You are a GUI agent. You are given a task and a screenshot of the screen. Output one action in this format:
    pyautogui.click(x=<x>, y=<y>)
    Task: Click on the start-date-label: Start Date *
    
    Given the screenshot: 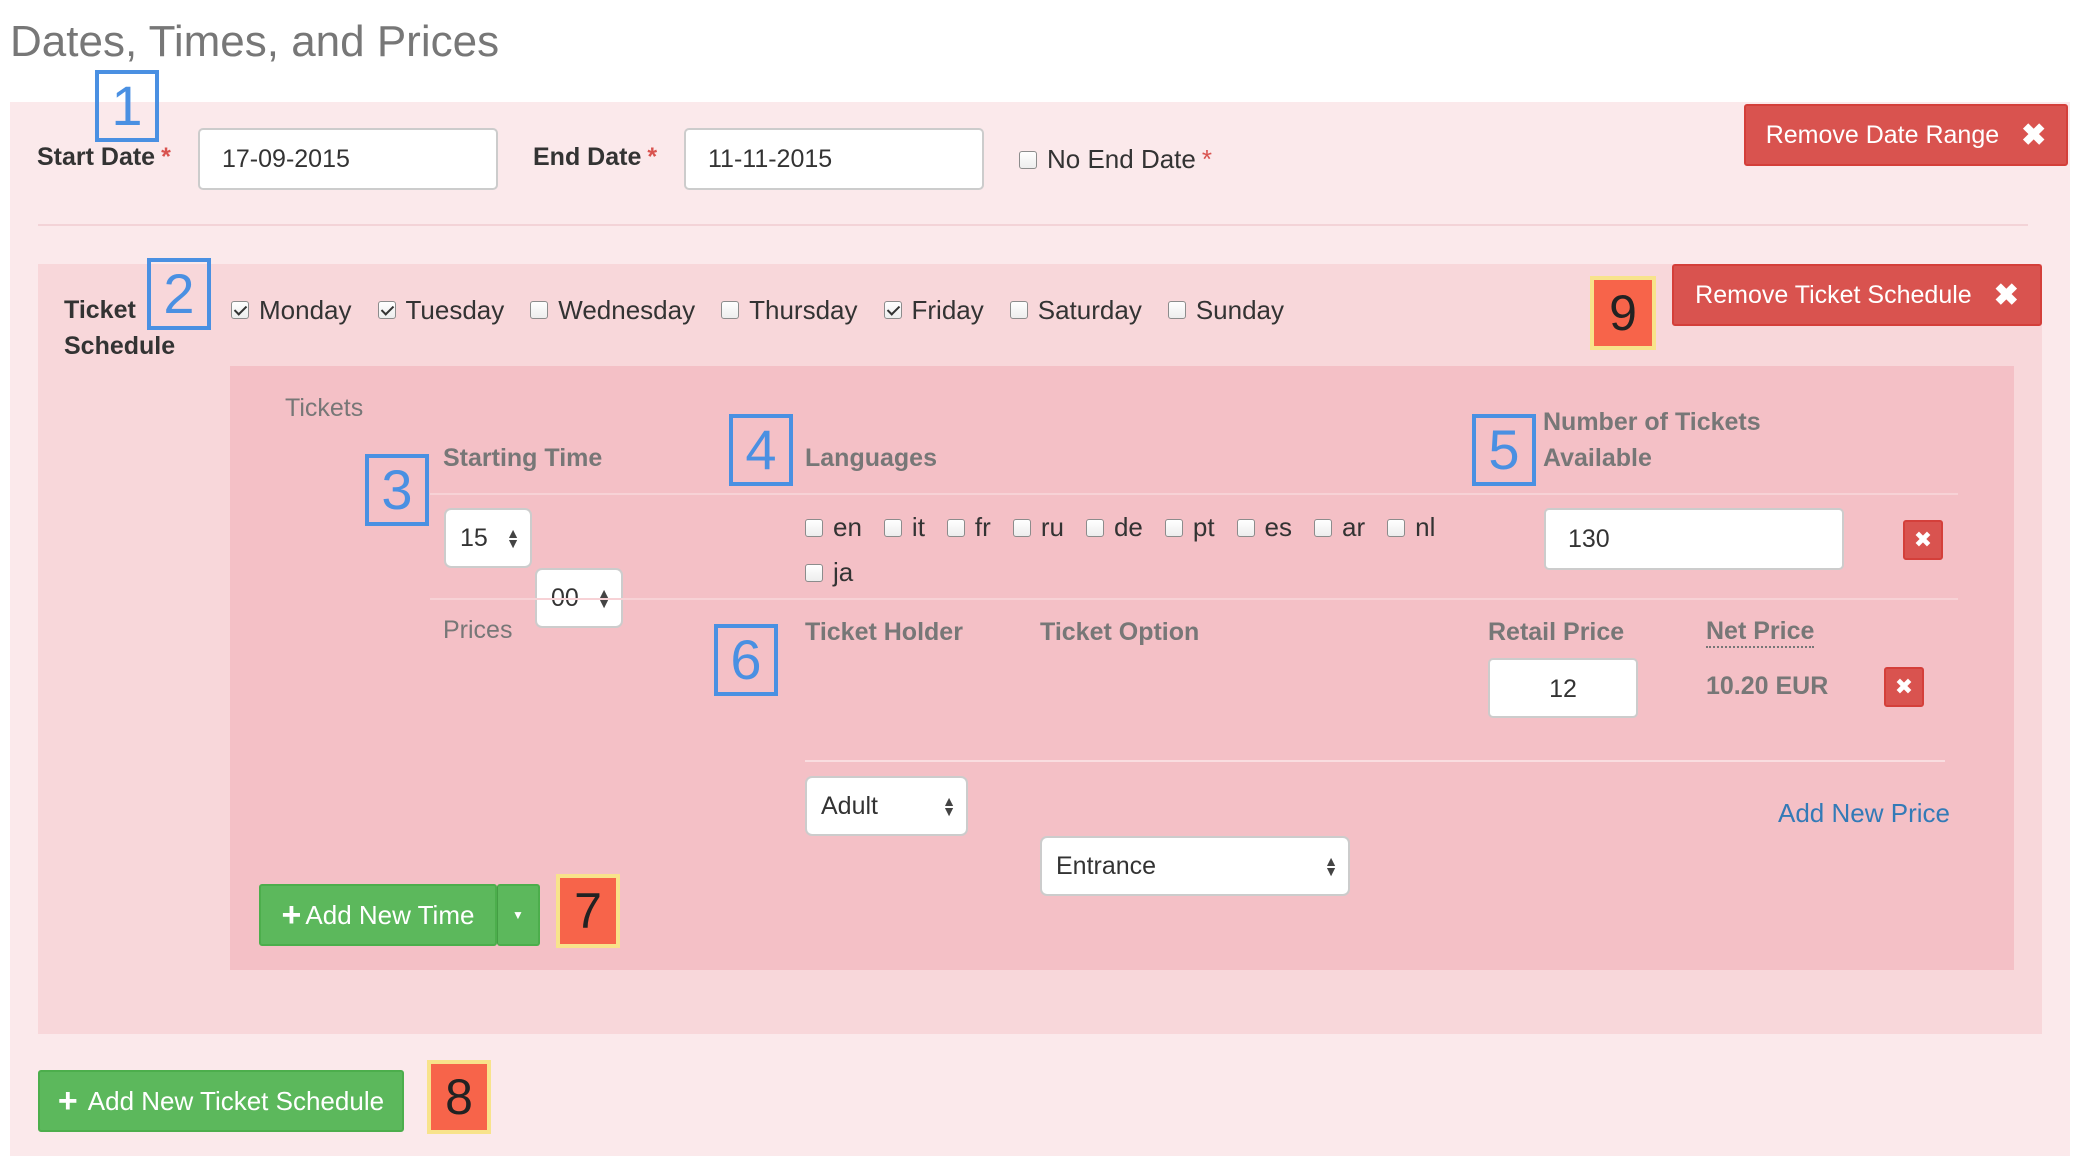 What is the action you would take?
    pyautogui.click(x=104, y=157)
    